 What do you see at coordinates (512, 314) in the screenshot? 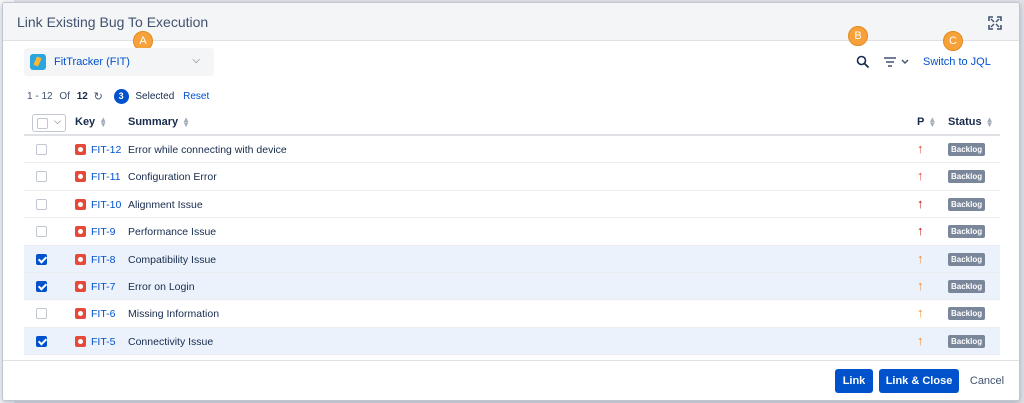
I see `table-row: FIT-6 Missing Information ↑ Backlog` at bounding box center [512, 314].